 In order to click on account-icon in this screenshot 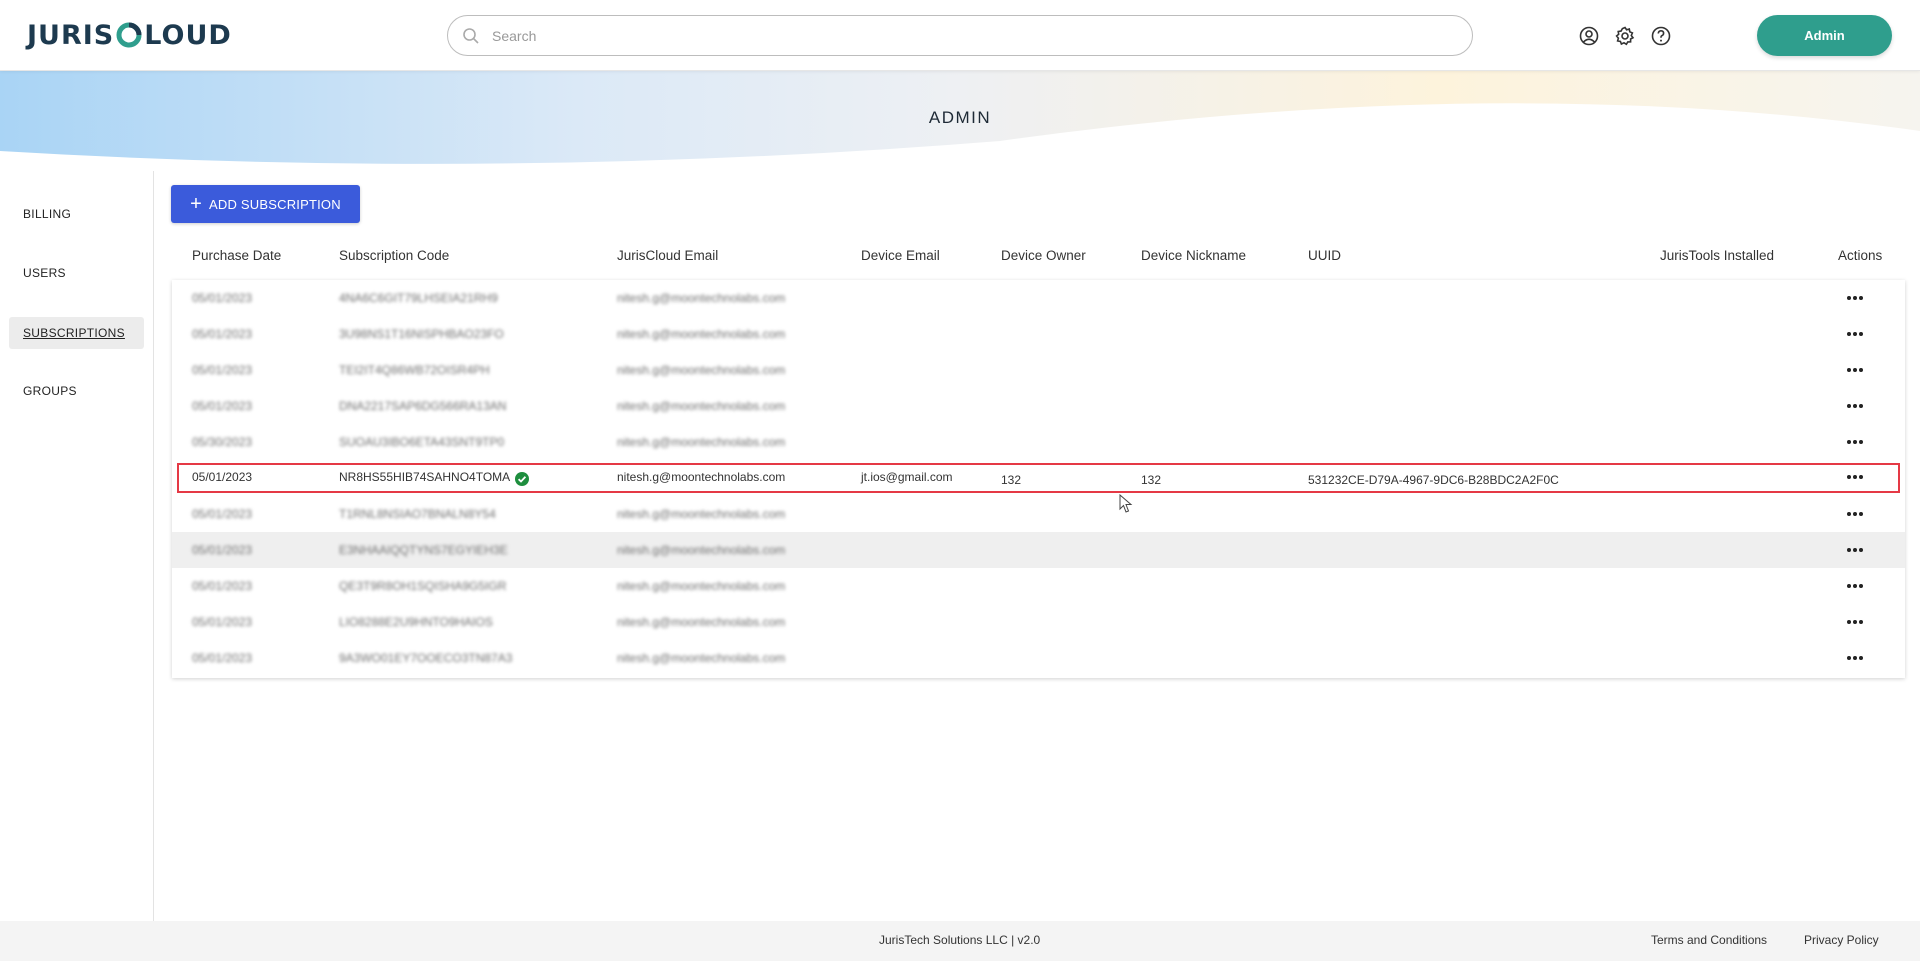, I will do `click(1589, 36)`.